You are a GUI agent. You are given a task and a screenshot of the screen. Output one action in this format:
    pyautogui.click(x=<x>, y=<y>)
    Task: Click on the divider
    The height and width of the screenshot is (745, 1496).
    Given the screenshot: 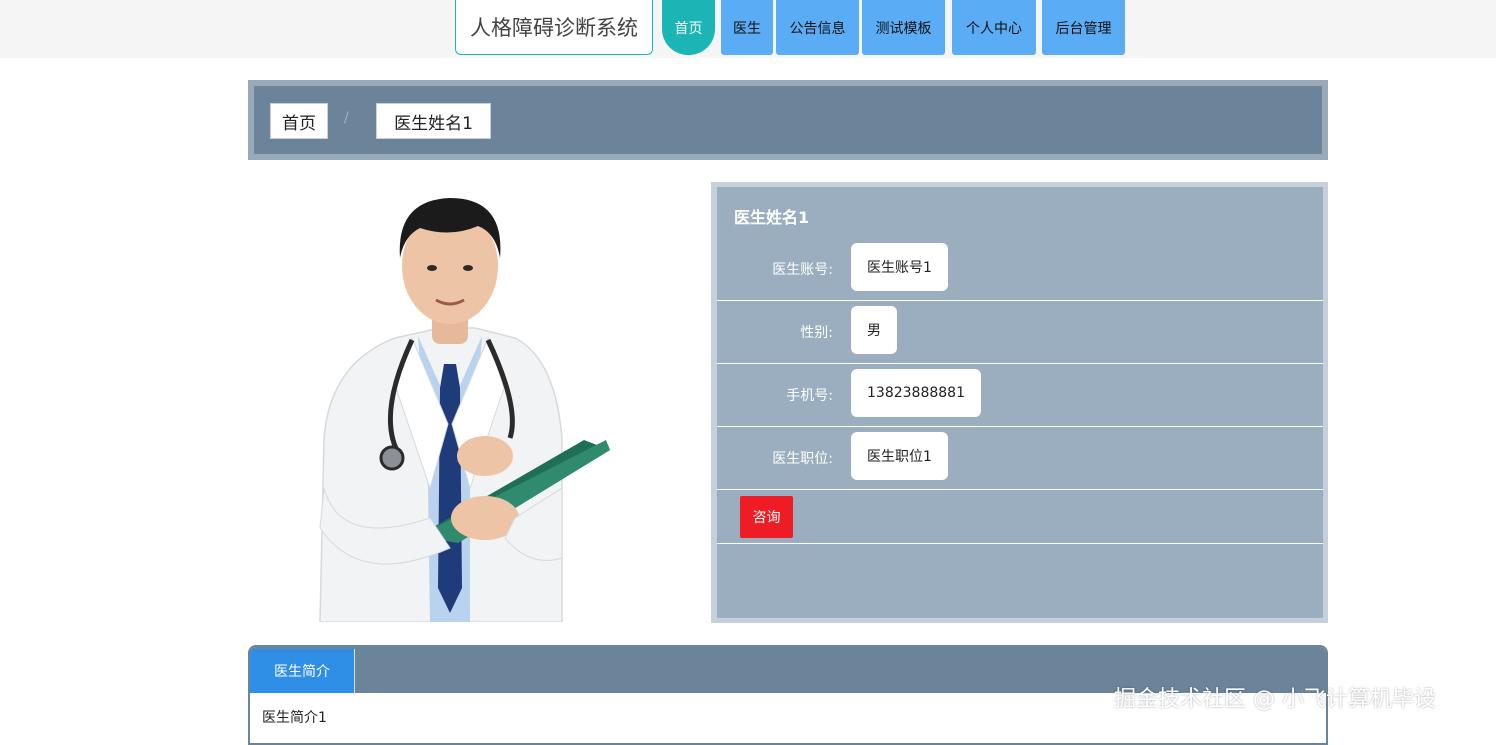 What is the action you would take?
    pyautogui.click(x=1020, y=543)
    